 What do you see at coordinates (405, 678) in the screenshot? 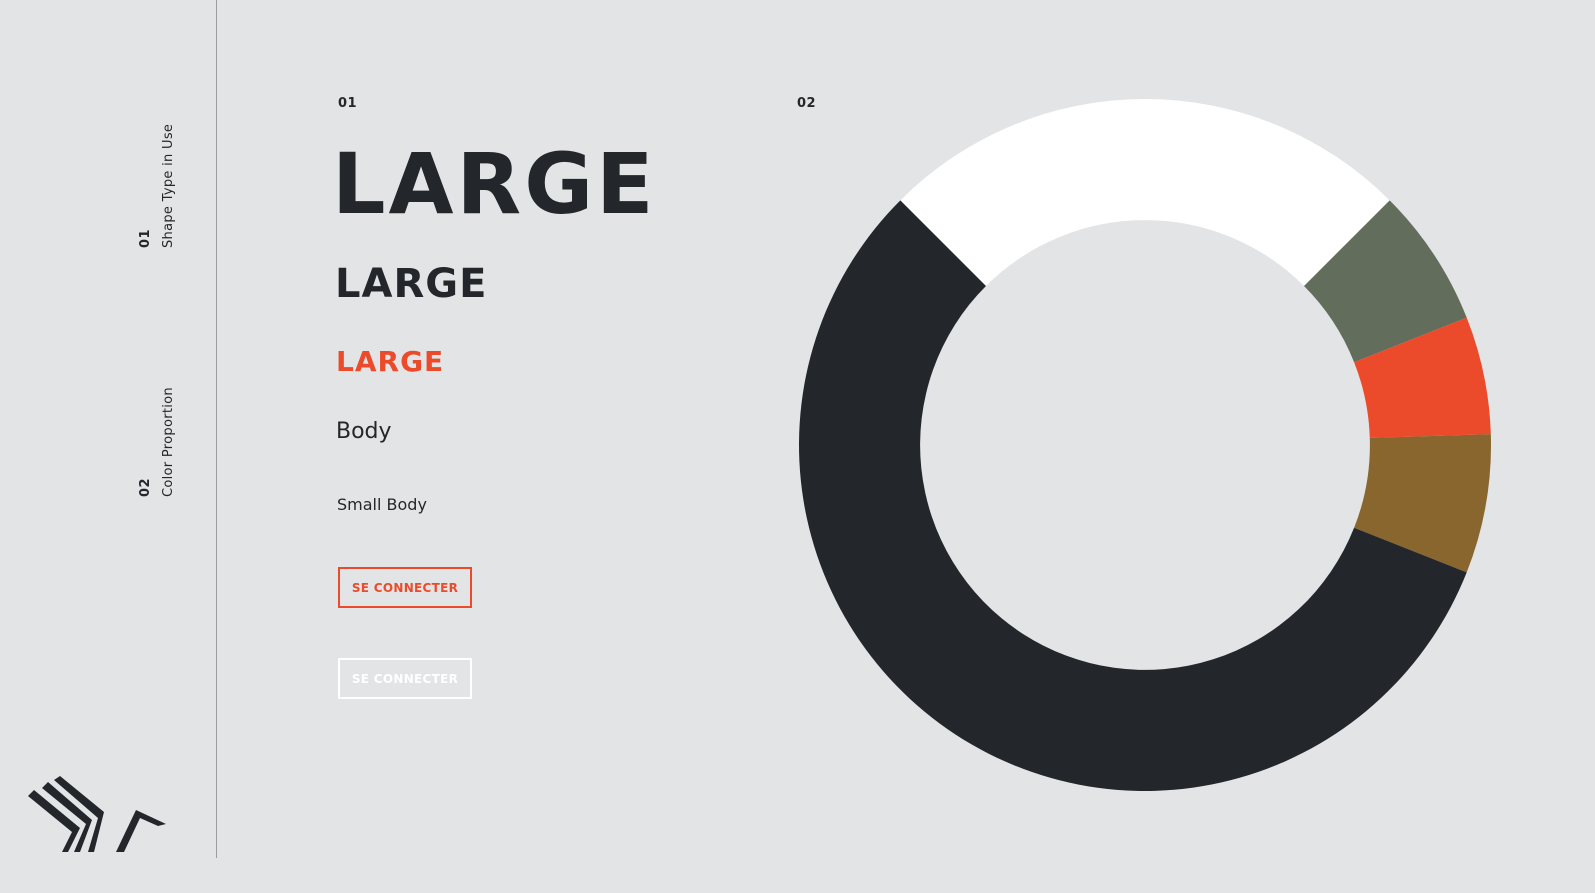
I see `connect-button-white: SE CONNECTER` at bounding box center [405, 678].